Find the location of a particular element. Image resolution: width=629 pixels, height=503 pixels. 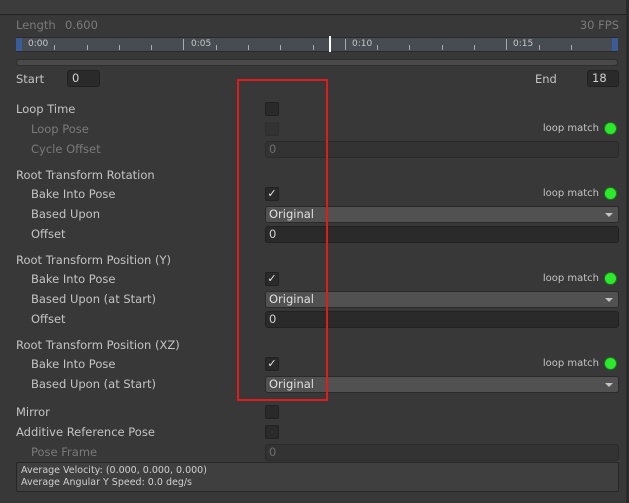

length-label: Length is located at coordinates (36, 25).